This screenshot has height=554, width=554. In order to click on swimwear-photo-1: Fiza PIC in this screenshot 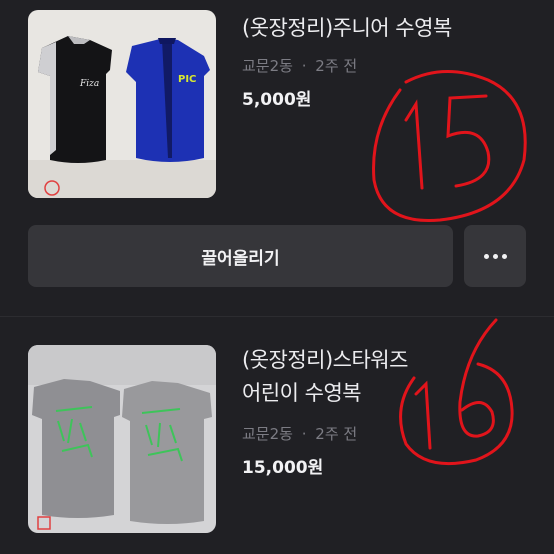, I will do `click(122, 104)`.